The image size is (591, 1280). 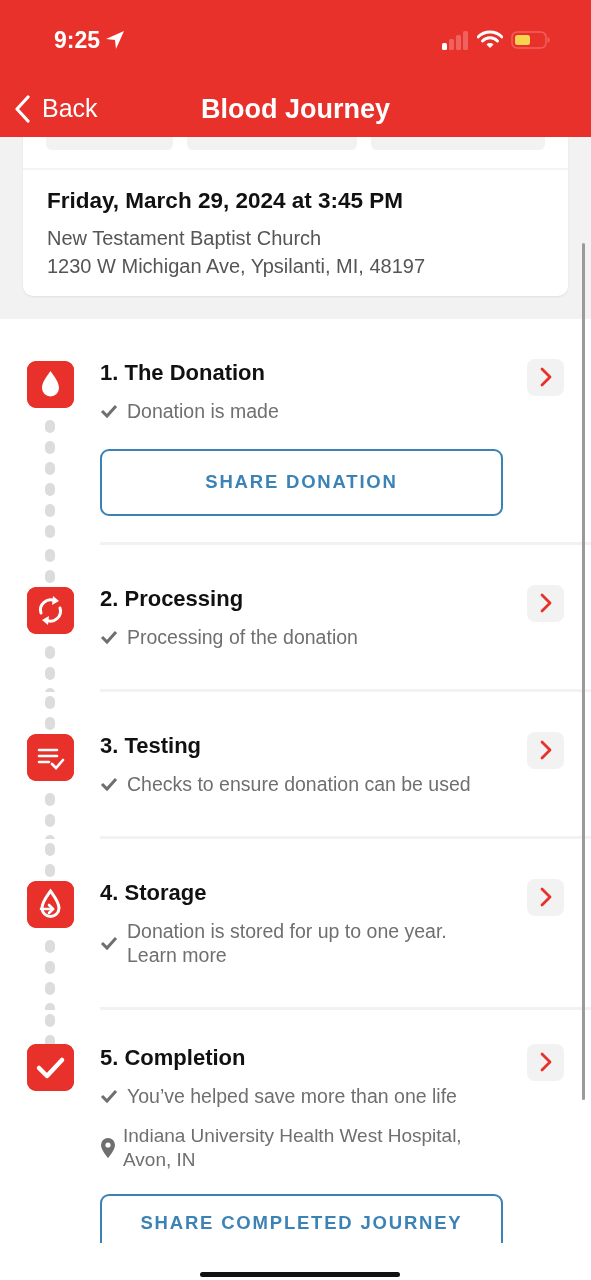 I want to click on step-status: Donation is stored for up to one year. Learn more, so click(x=287, y=942).